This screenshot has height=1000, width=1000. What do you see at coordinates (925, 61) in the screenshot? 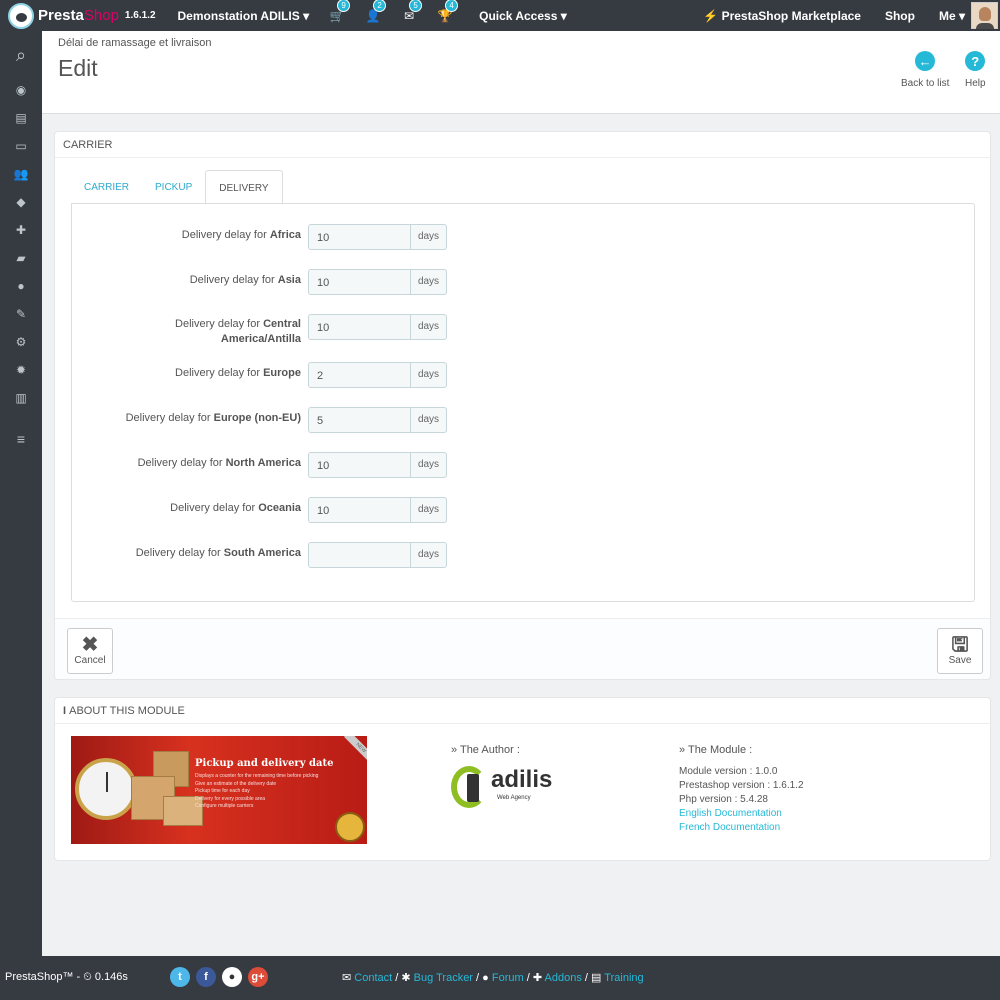
I see `arrow-left-circle-icon: ←` at bounding box center [925, 61].